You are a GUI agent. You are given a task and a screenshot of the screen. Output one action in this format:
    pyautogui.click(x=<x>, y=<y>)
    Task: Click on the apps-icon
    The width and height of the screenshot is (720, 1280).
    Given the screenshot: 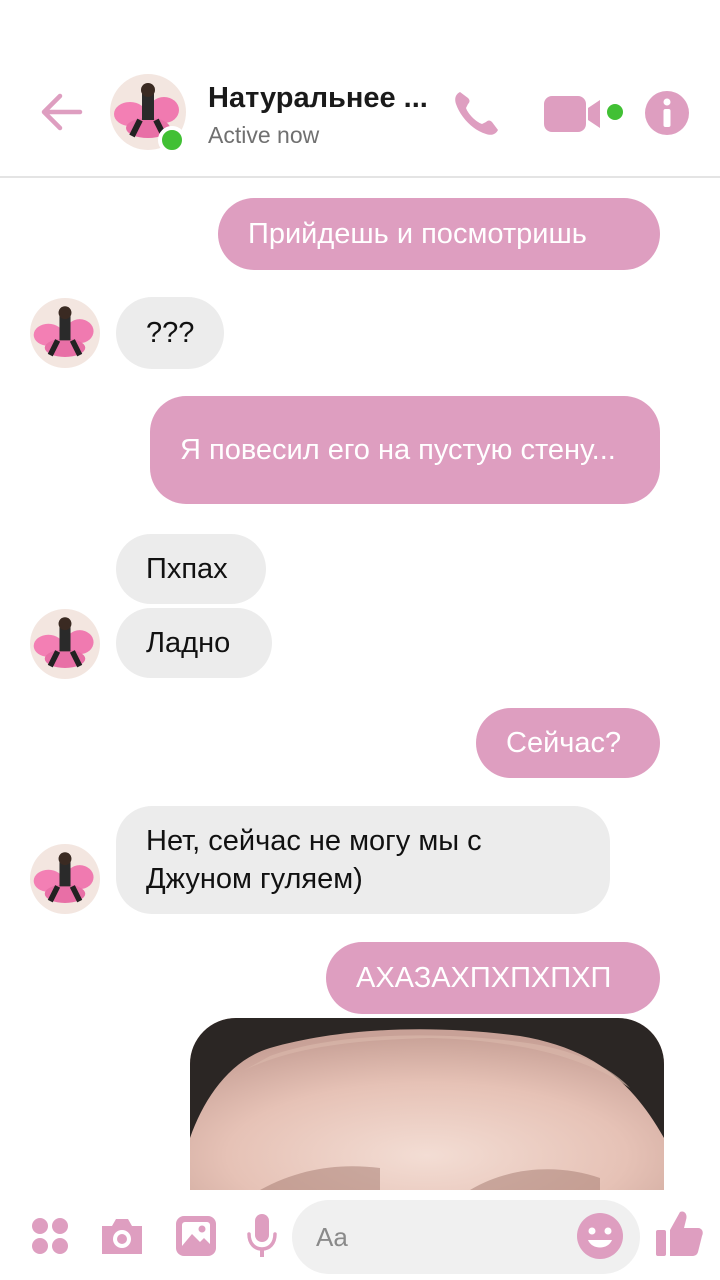 What is the action you would take?
    pyautogui.click(x=50, y=1236)
    